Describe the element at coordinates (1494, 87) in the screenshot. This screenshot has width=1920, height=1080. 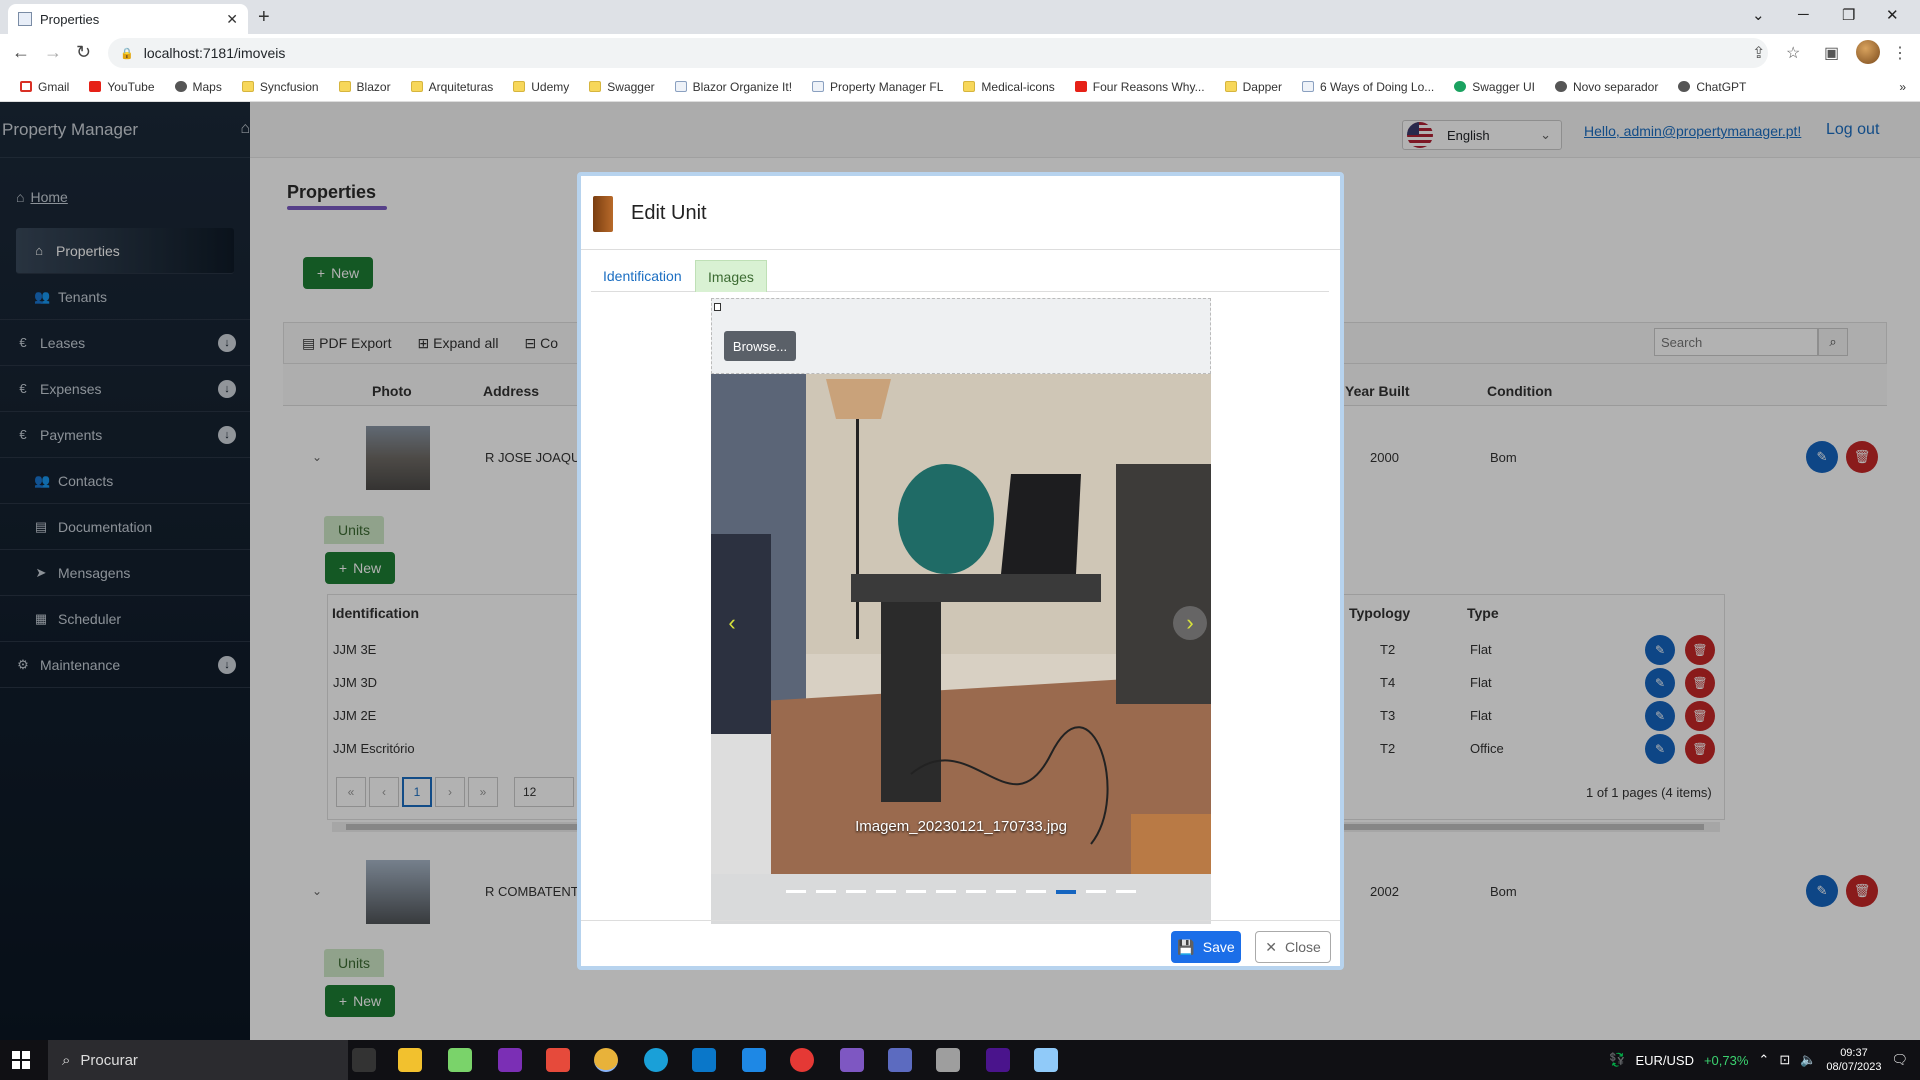
I see `bookmark-item: Swagger UI` at that location.